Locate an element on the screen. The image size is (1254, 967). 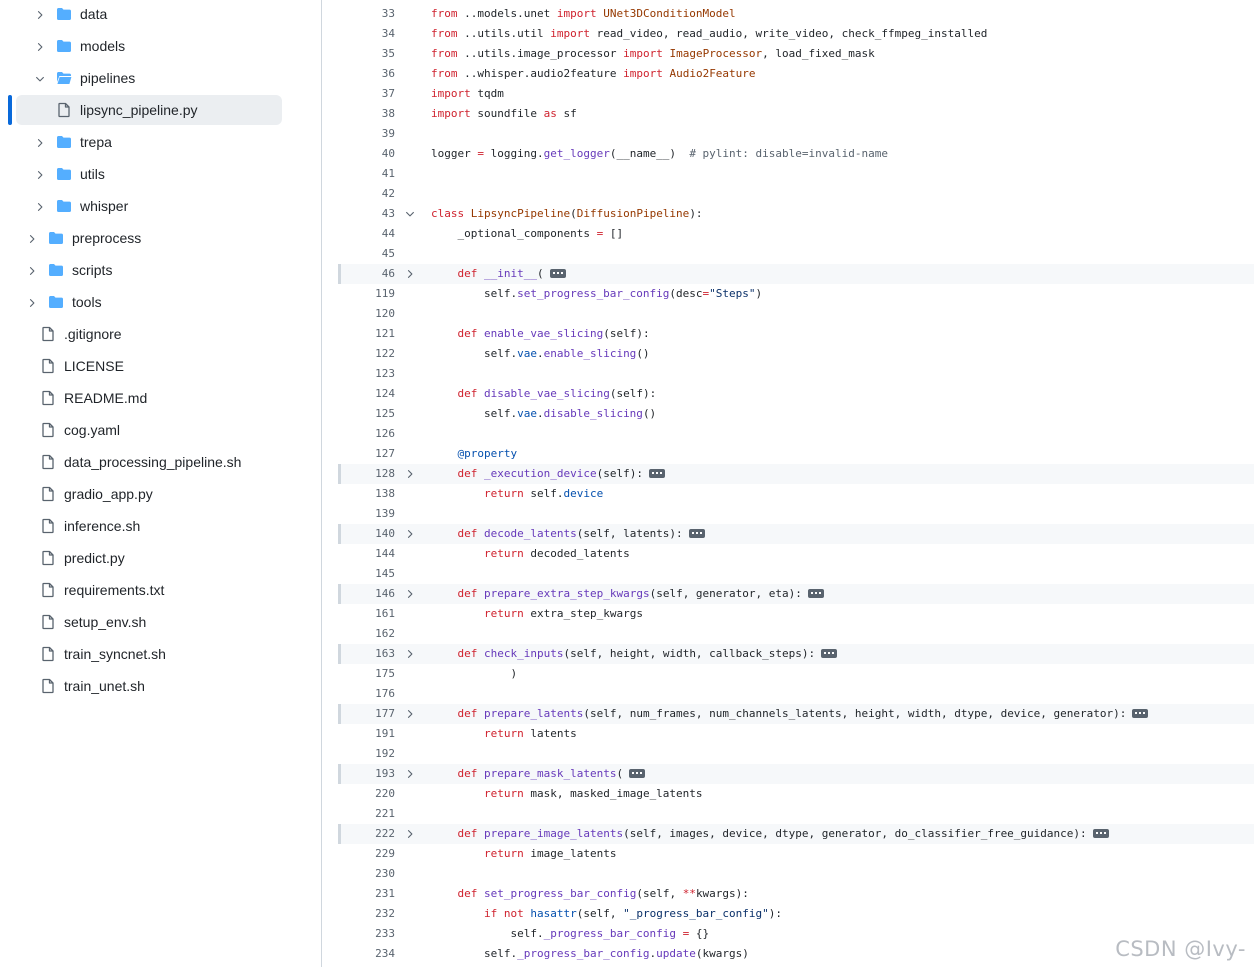
line-number: 127 is located at coordinates (366, 454).